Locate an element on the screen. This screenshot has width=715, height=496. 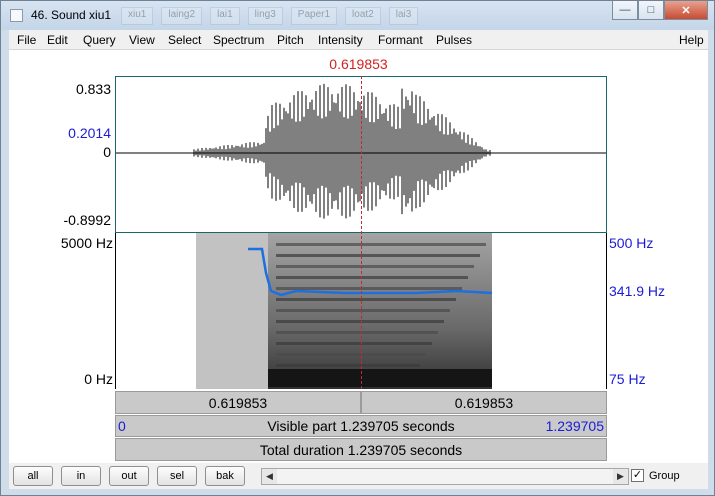
visible-part-text: Visible part 1.239705 seconds is located at coordinates (361, 426).